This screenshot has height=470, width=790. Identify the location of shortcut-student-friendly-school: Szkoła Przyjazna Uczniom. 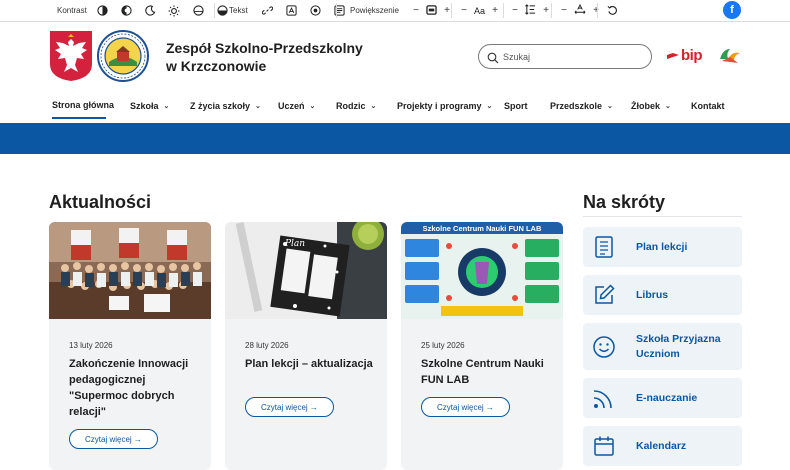
(662, 346).